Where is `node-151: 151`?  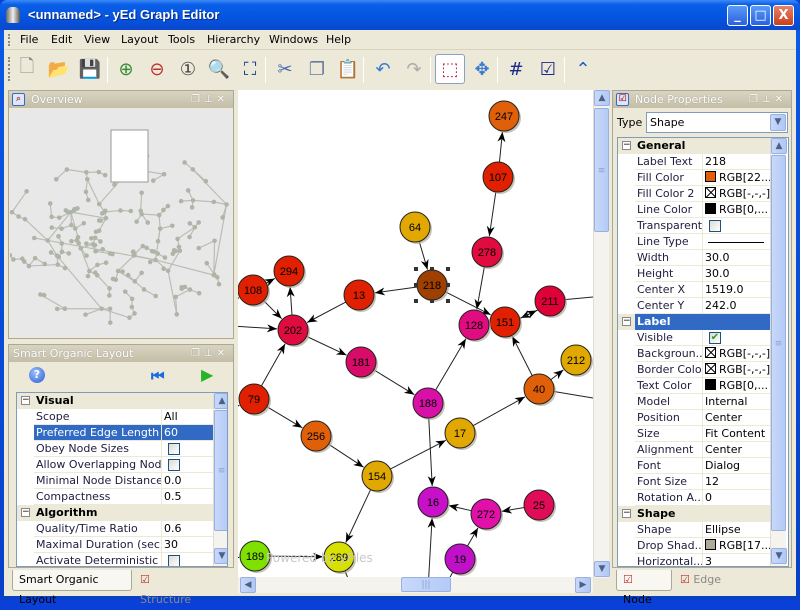 node-151: 151 is located at coordinates (506, 323).